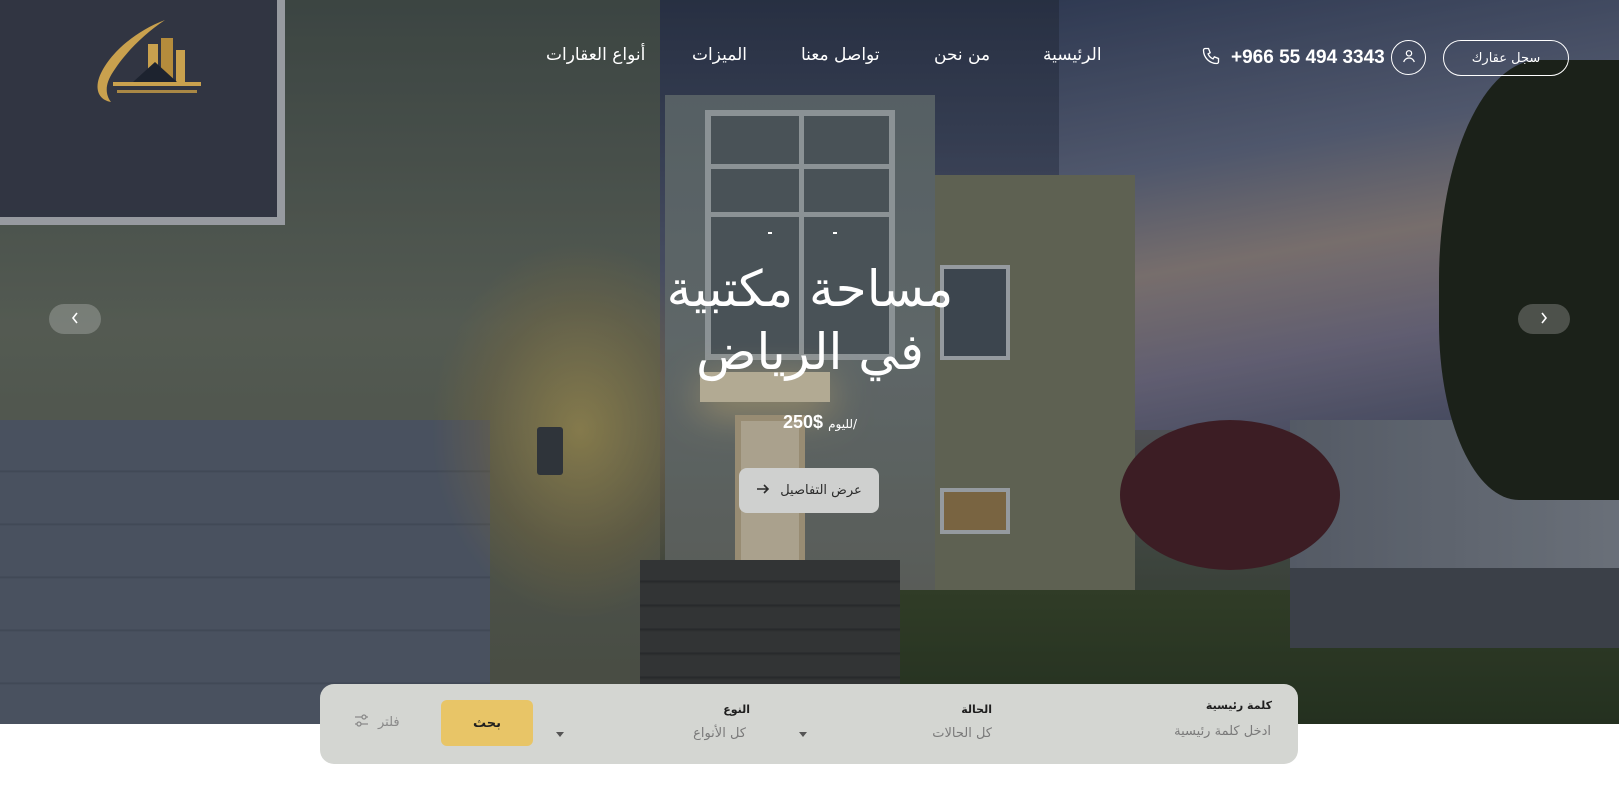 Image resolution: width=1619 pixels, height=789 pixels. Describe the element at coordinates (389, 722) in the screenshot. I see `filter-label: فلتر` at that location.